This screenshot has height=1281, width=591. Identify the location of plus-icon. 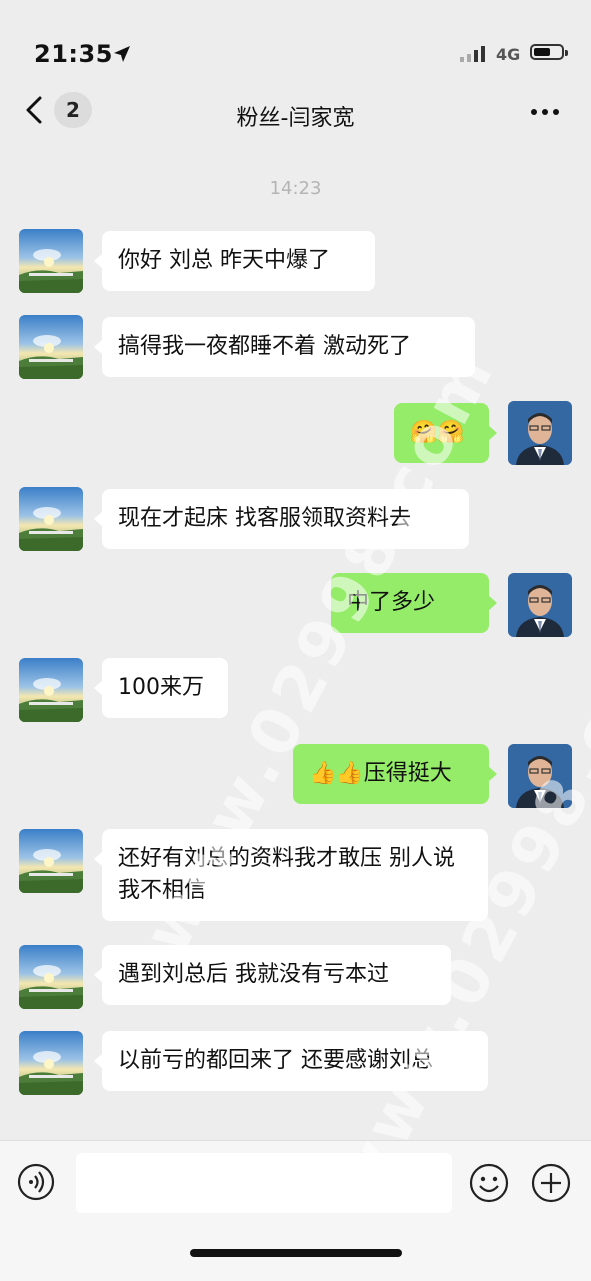
(551, 1183).